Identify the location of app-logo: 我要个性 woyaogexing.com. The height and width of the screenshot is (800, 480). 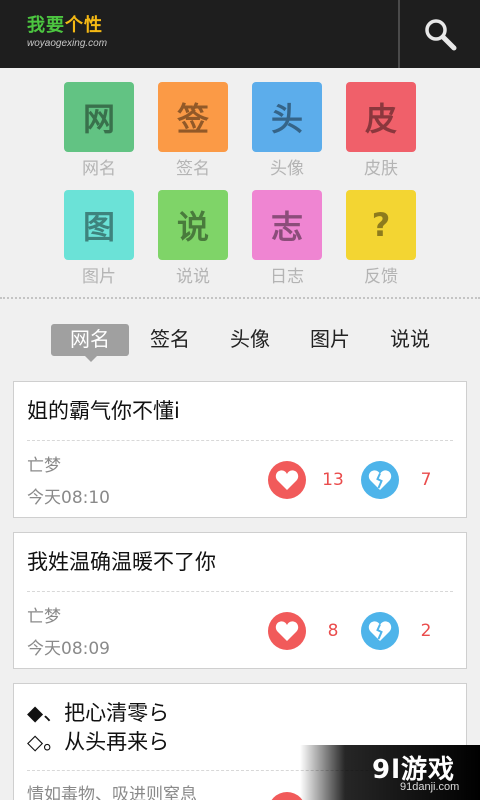
(67, 32).